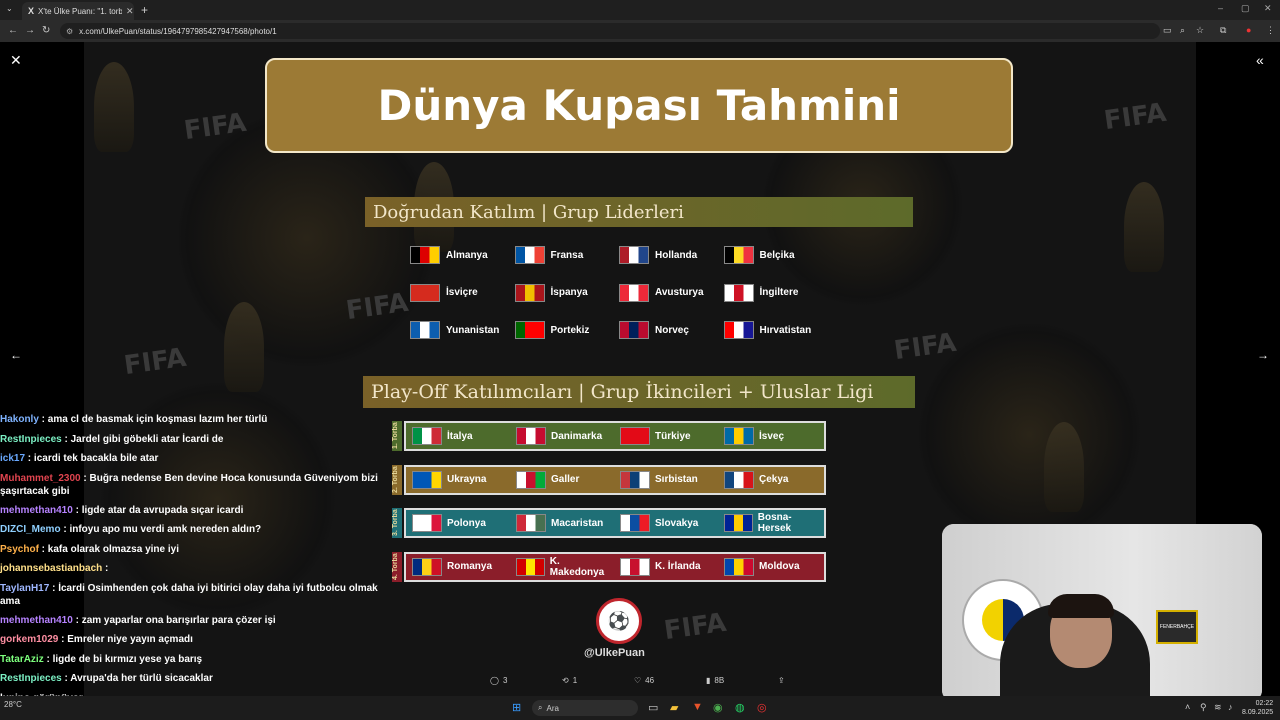  Describe the element at coordinates (165, 529) in the screenshot. I see `chat-text: infoyu apo mu verdi amk nereden aldın?` at that location.